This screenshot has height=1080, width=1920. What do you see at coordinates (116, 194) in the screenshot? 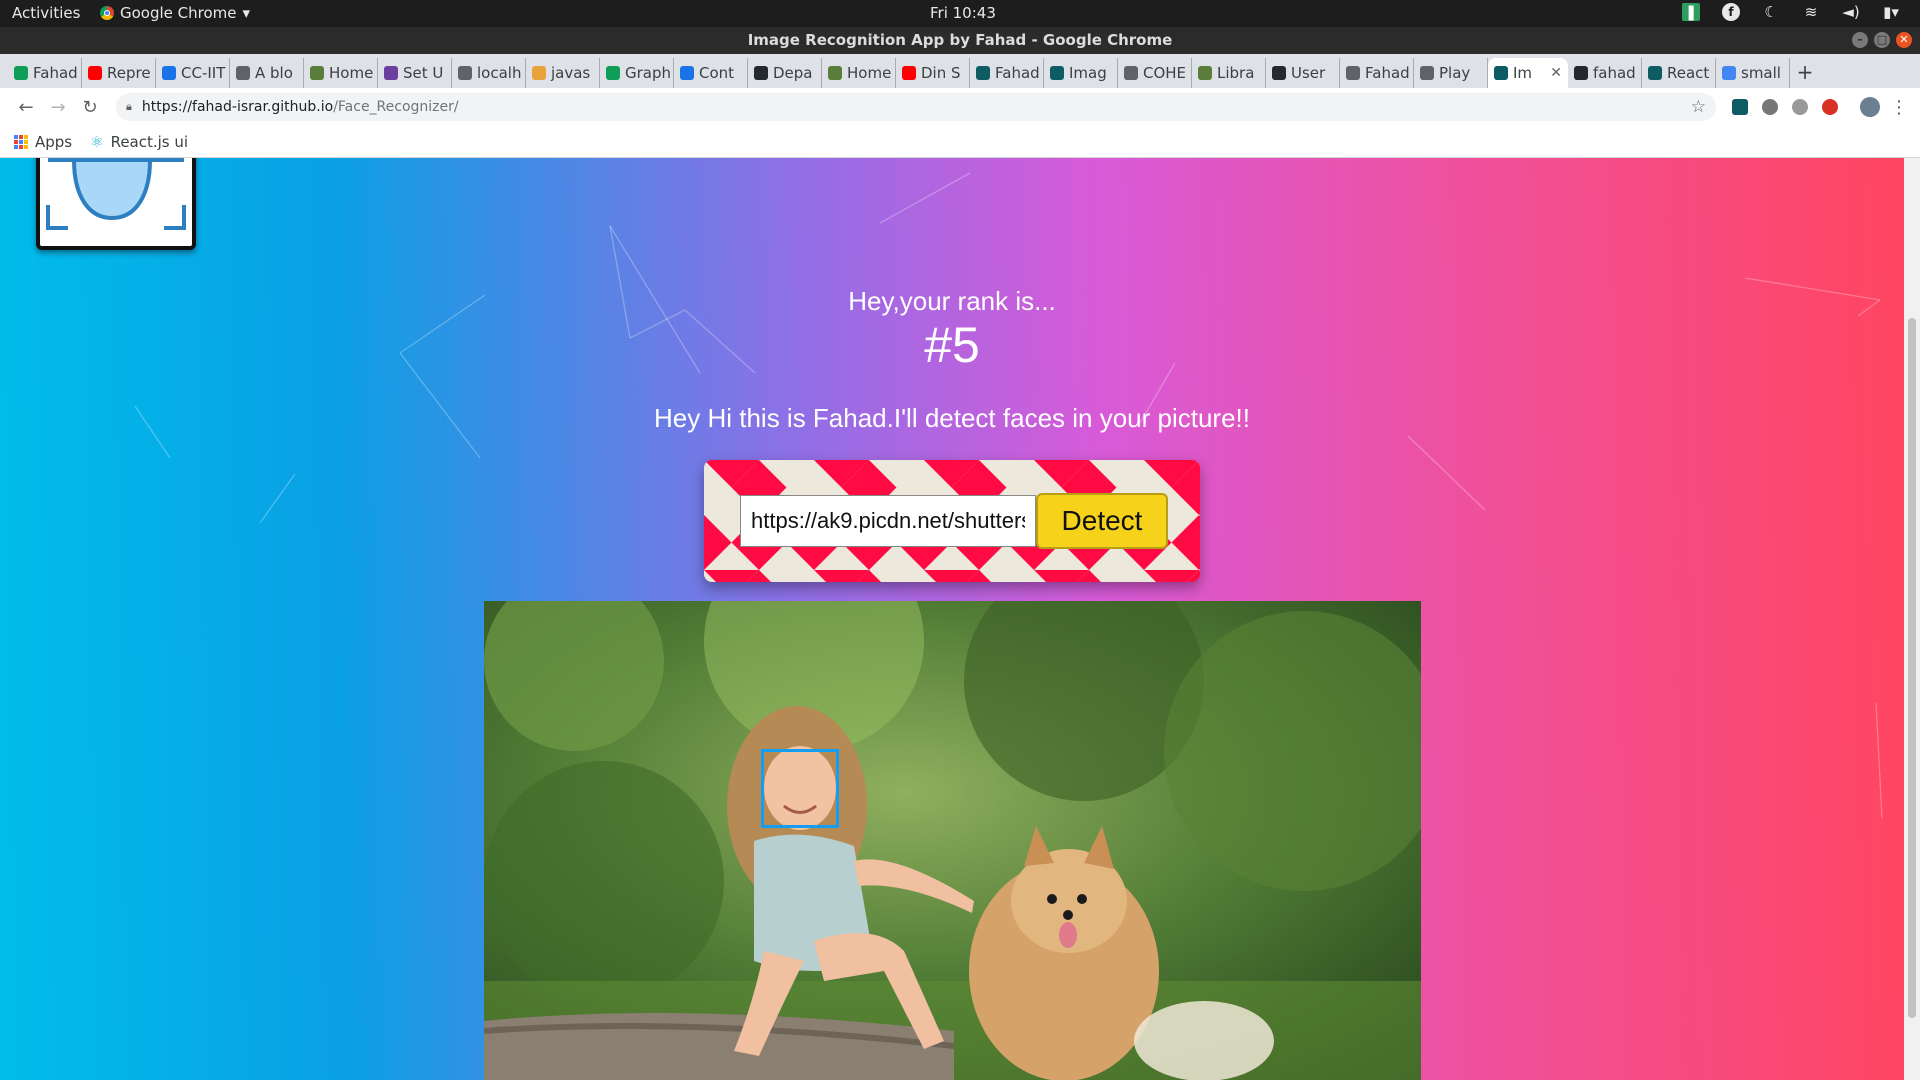
I see `face-recognition-logo-icon` at bounding box center [116, 194].